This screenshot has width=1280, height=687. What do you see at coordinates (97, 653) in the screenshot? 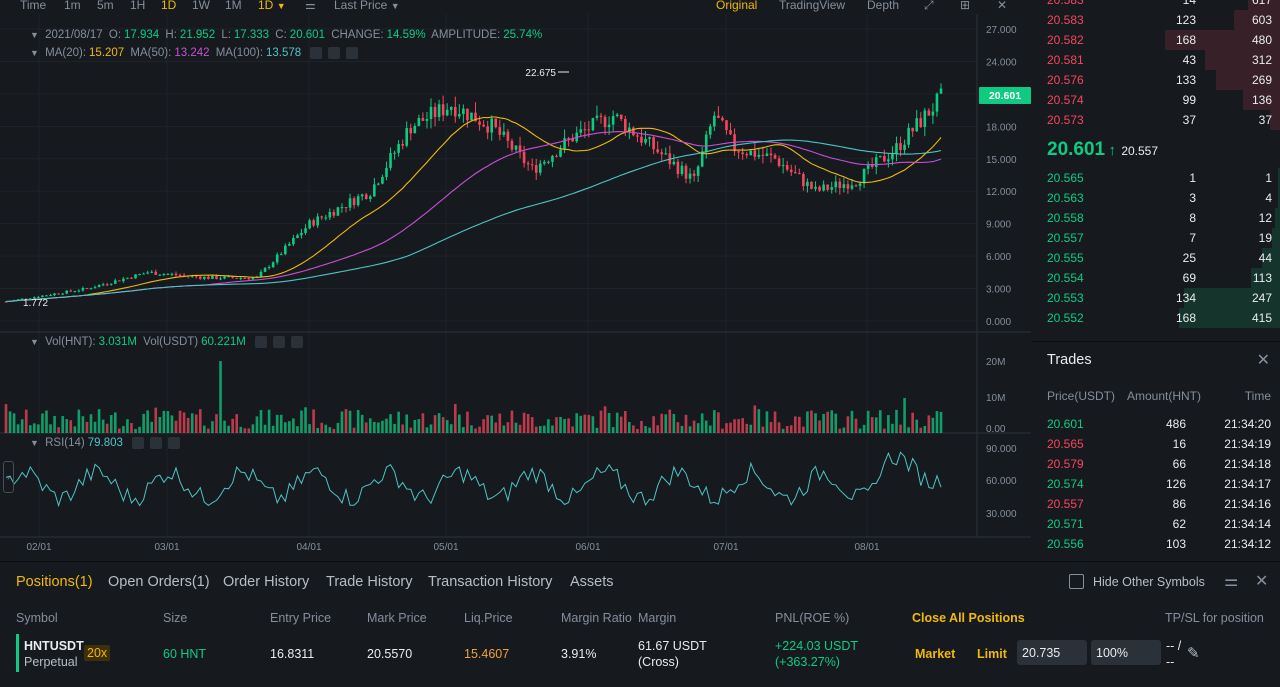
I see `leverage-badge: 20x` at bounding box center [97, 653].